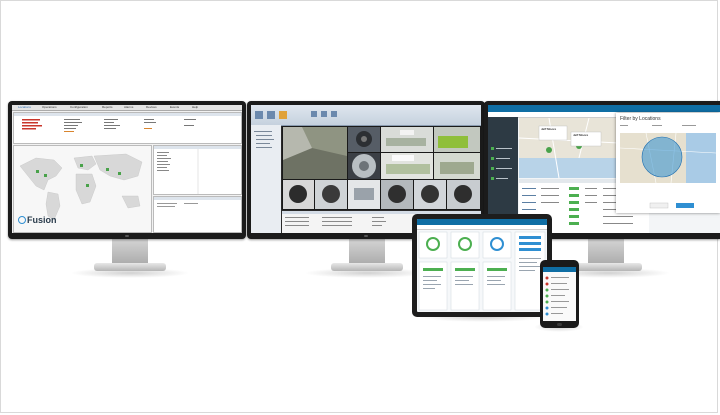 This screenshot has width=720, height=415. Describe the element at coordinates (49, 107) in the screenshot. I see `tab-operations: Operations` at that location.